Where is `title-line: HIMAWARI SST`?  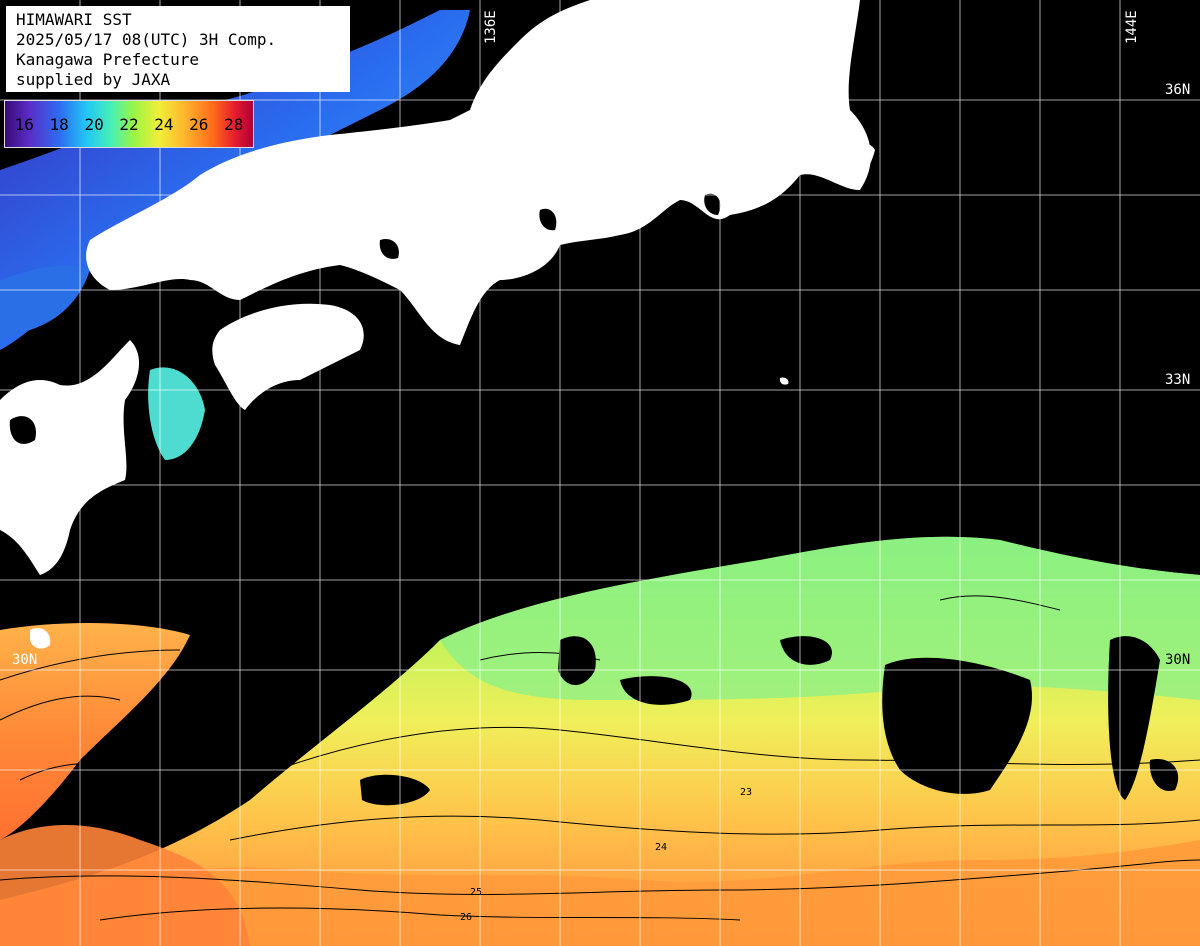 title-line: HIMAWARI SST is located at coordinates (74, 19).